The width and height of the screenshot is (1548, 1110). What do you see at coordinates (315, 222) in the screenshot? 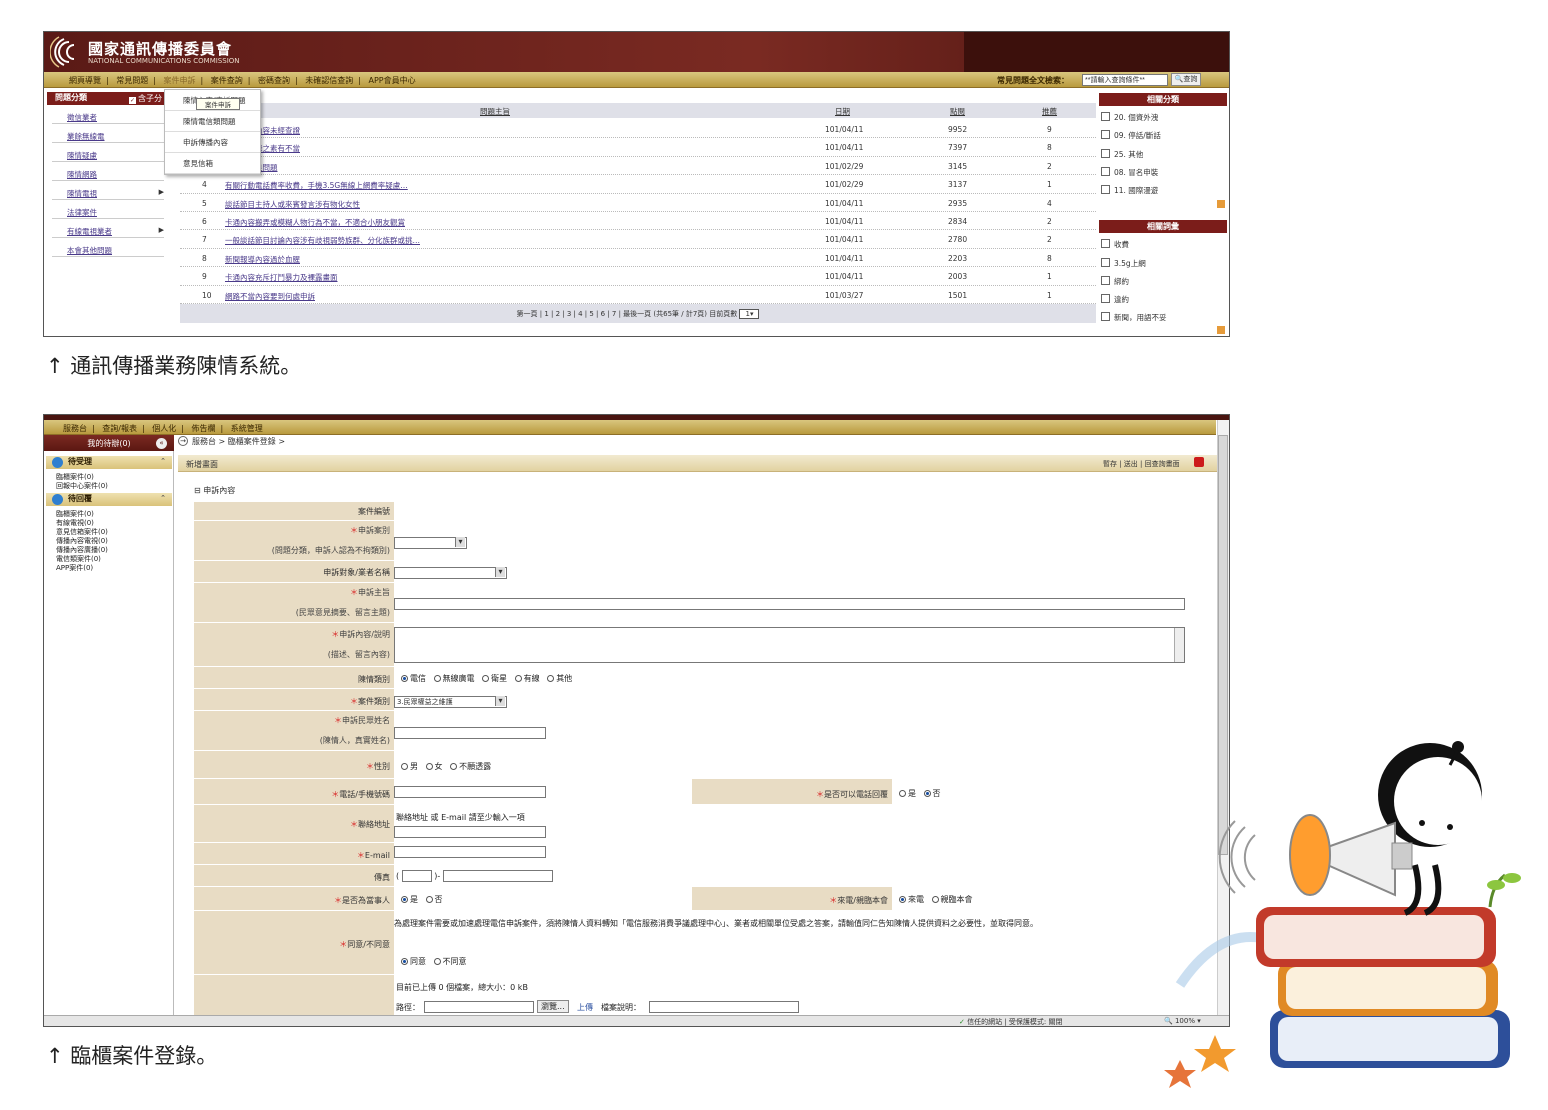
I see `row-title: 卡通內容搬弄或模糊人物行為不當，不適合小朋友觀賞` at bounding box center [315, 222].